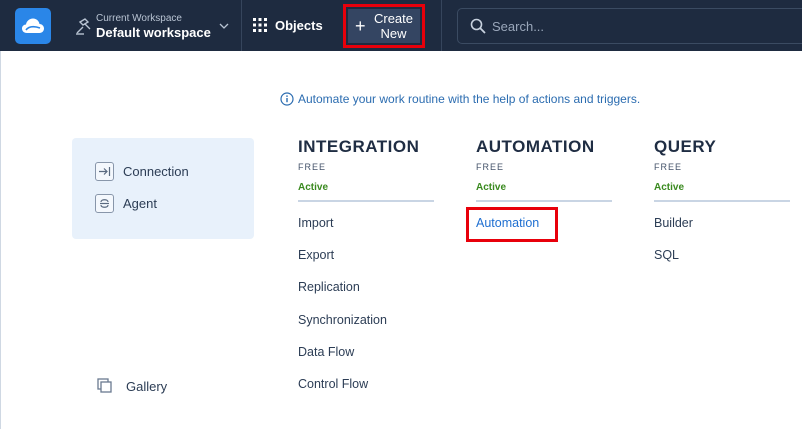 This screenshot has height=429, width=802. I want to click on column-title: AUTOMATION, so click(535, 146).